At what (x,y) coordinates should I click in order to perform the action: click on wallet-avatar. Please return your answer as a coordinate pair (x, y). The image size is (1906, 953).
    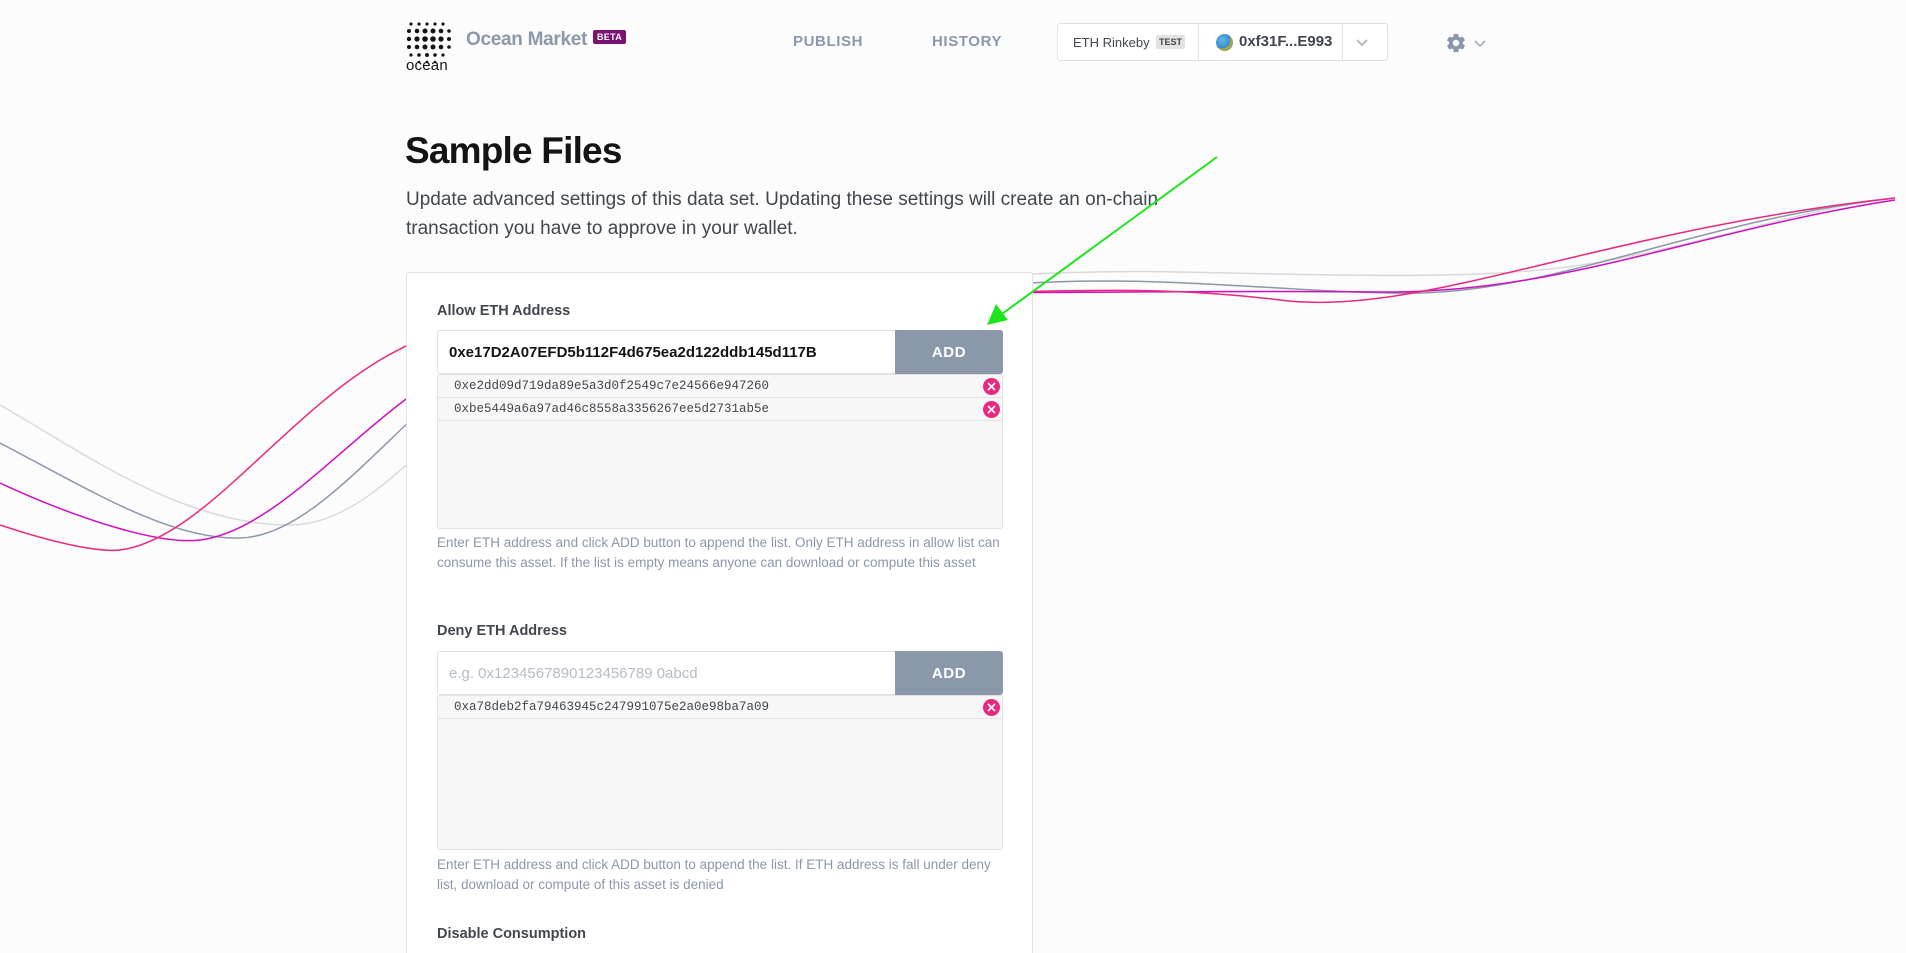
    Looking at the image, I should click on (1224, 42).